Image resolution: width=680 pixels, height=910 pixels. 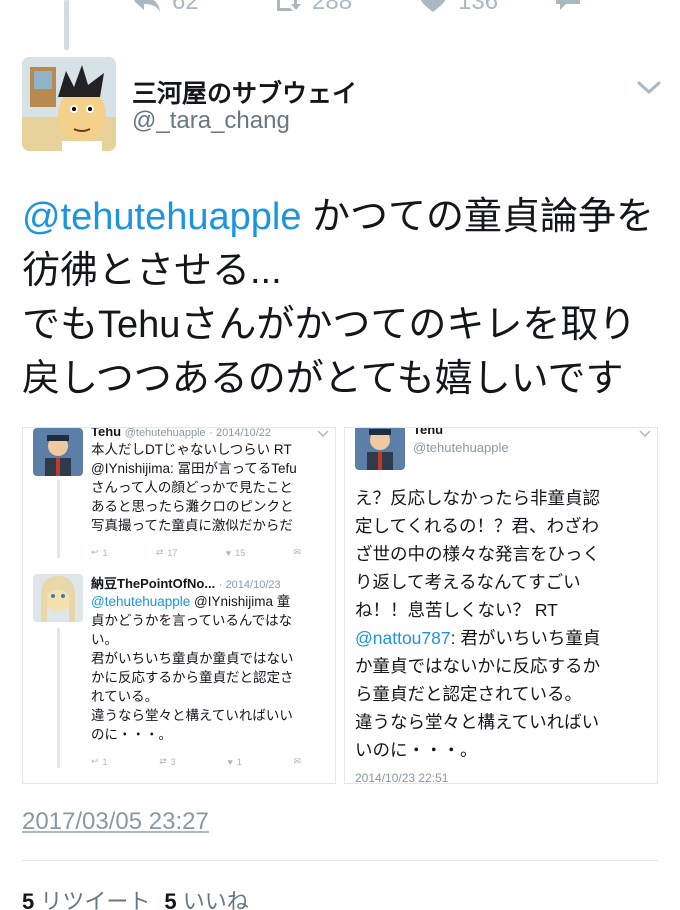 I want to click on embedded1-actions: ↩ 1 ⇄ 17 ♥ 15 ✉, so click(x=196, y=552).